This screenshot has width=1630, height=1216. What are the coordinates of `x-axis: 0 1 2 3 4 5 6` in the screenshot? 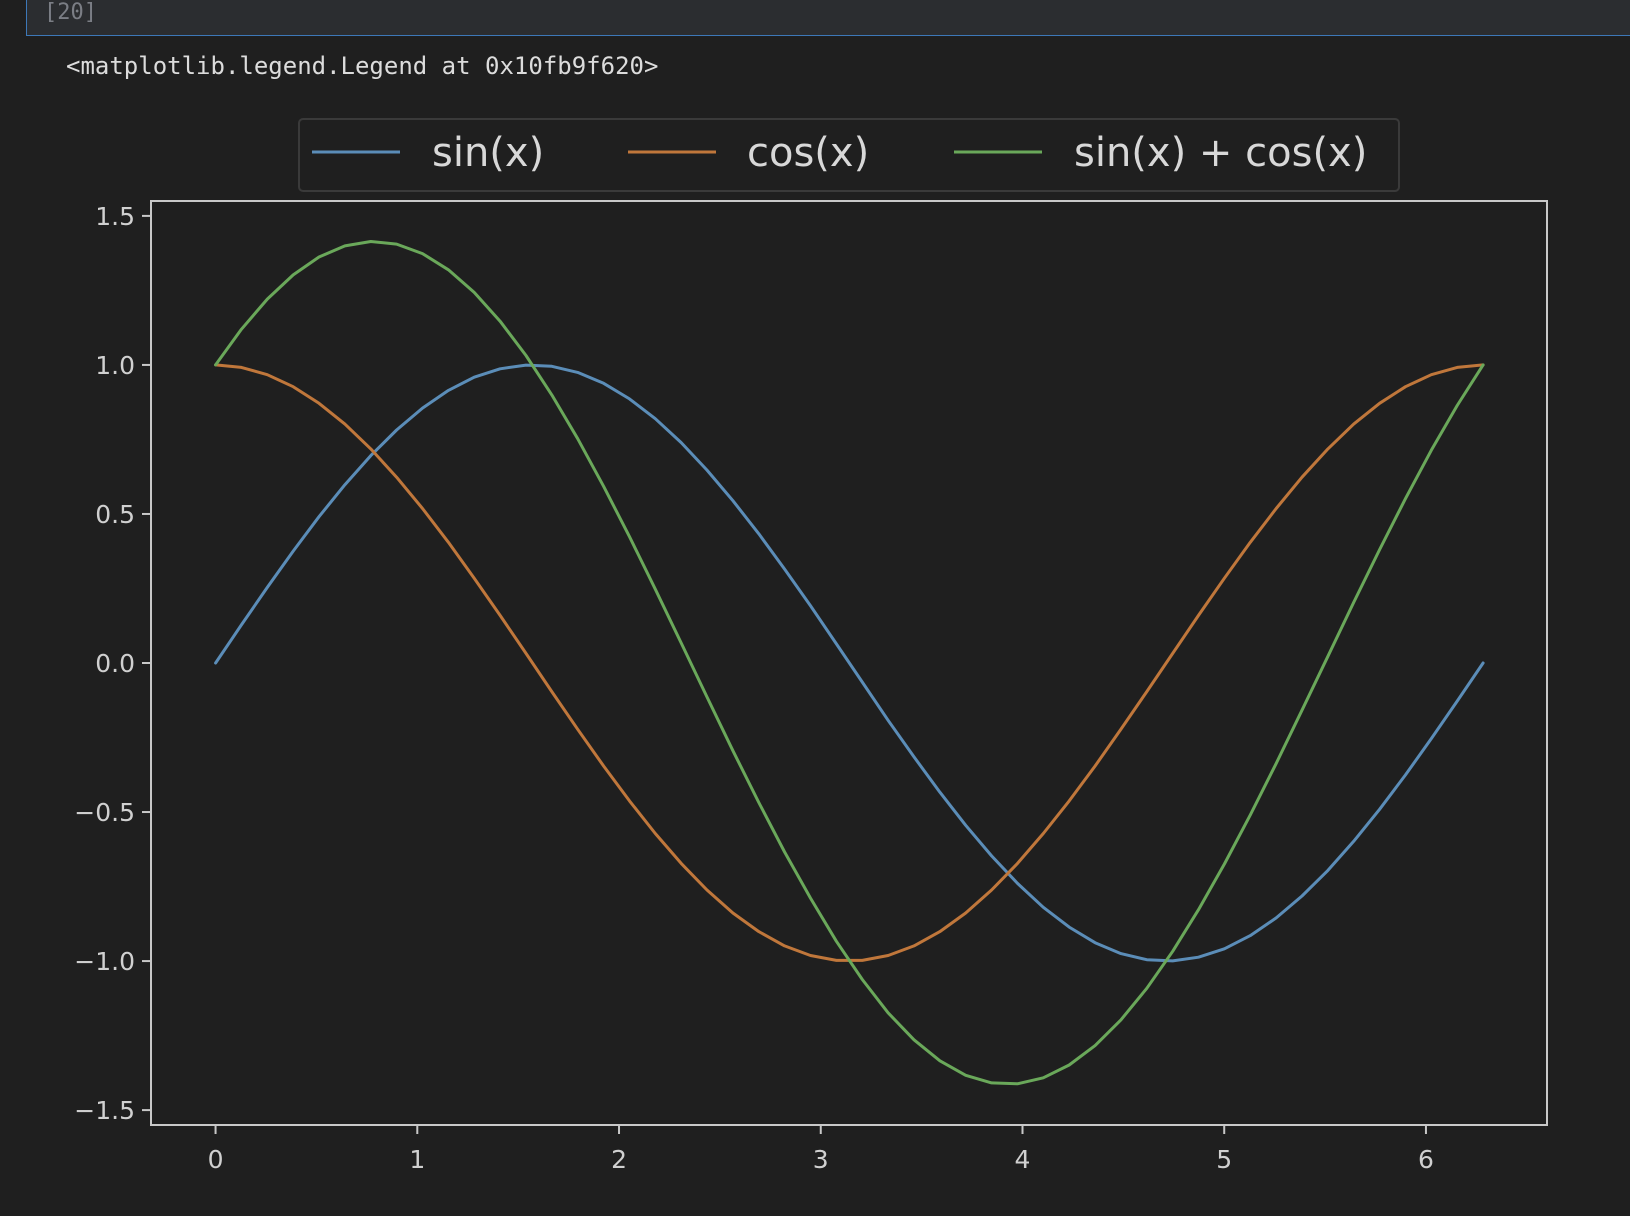 It's located at (821, 1149).